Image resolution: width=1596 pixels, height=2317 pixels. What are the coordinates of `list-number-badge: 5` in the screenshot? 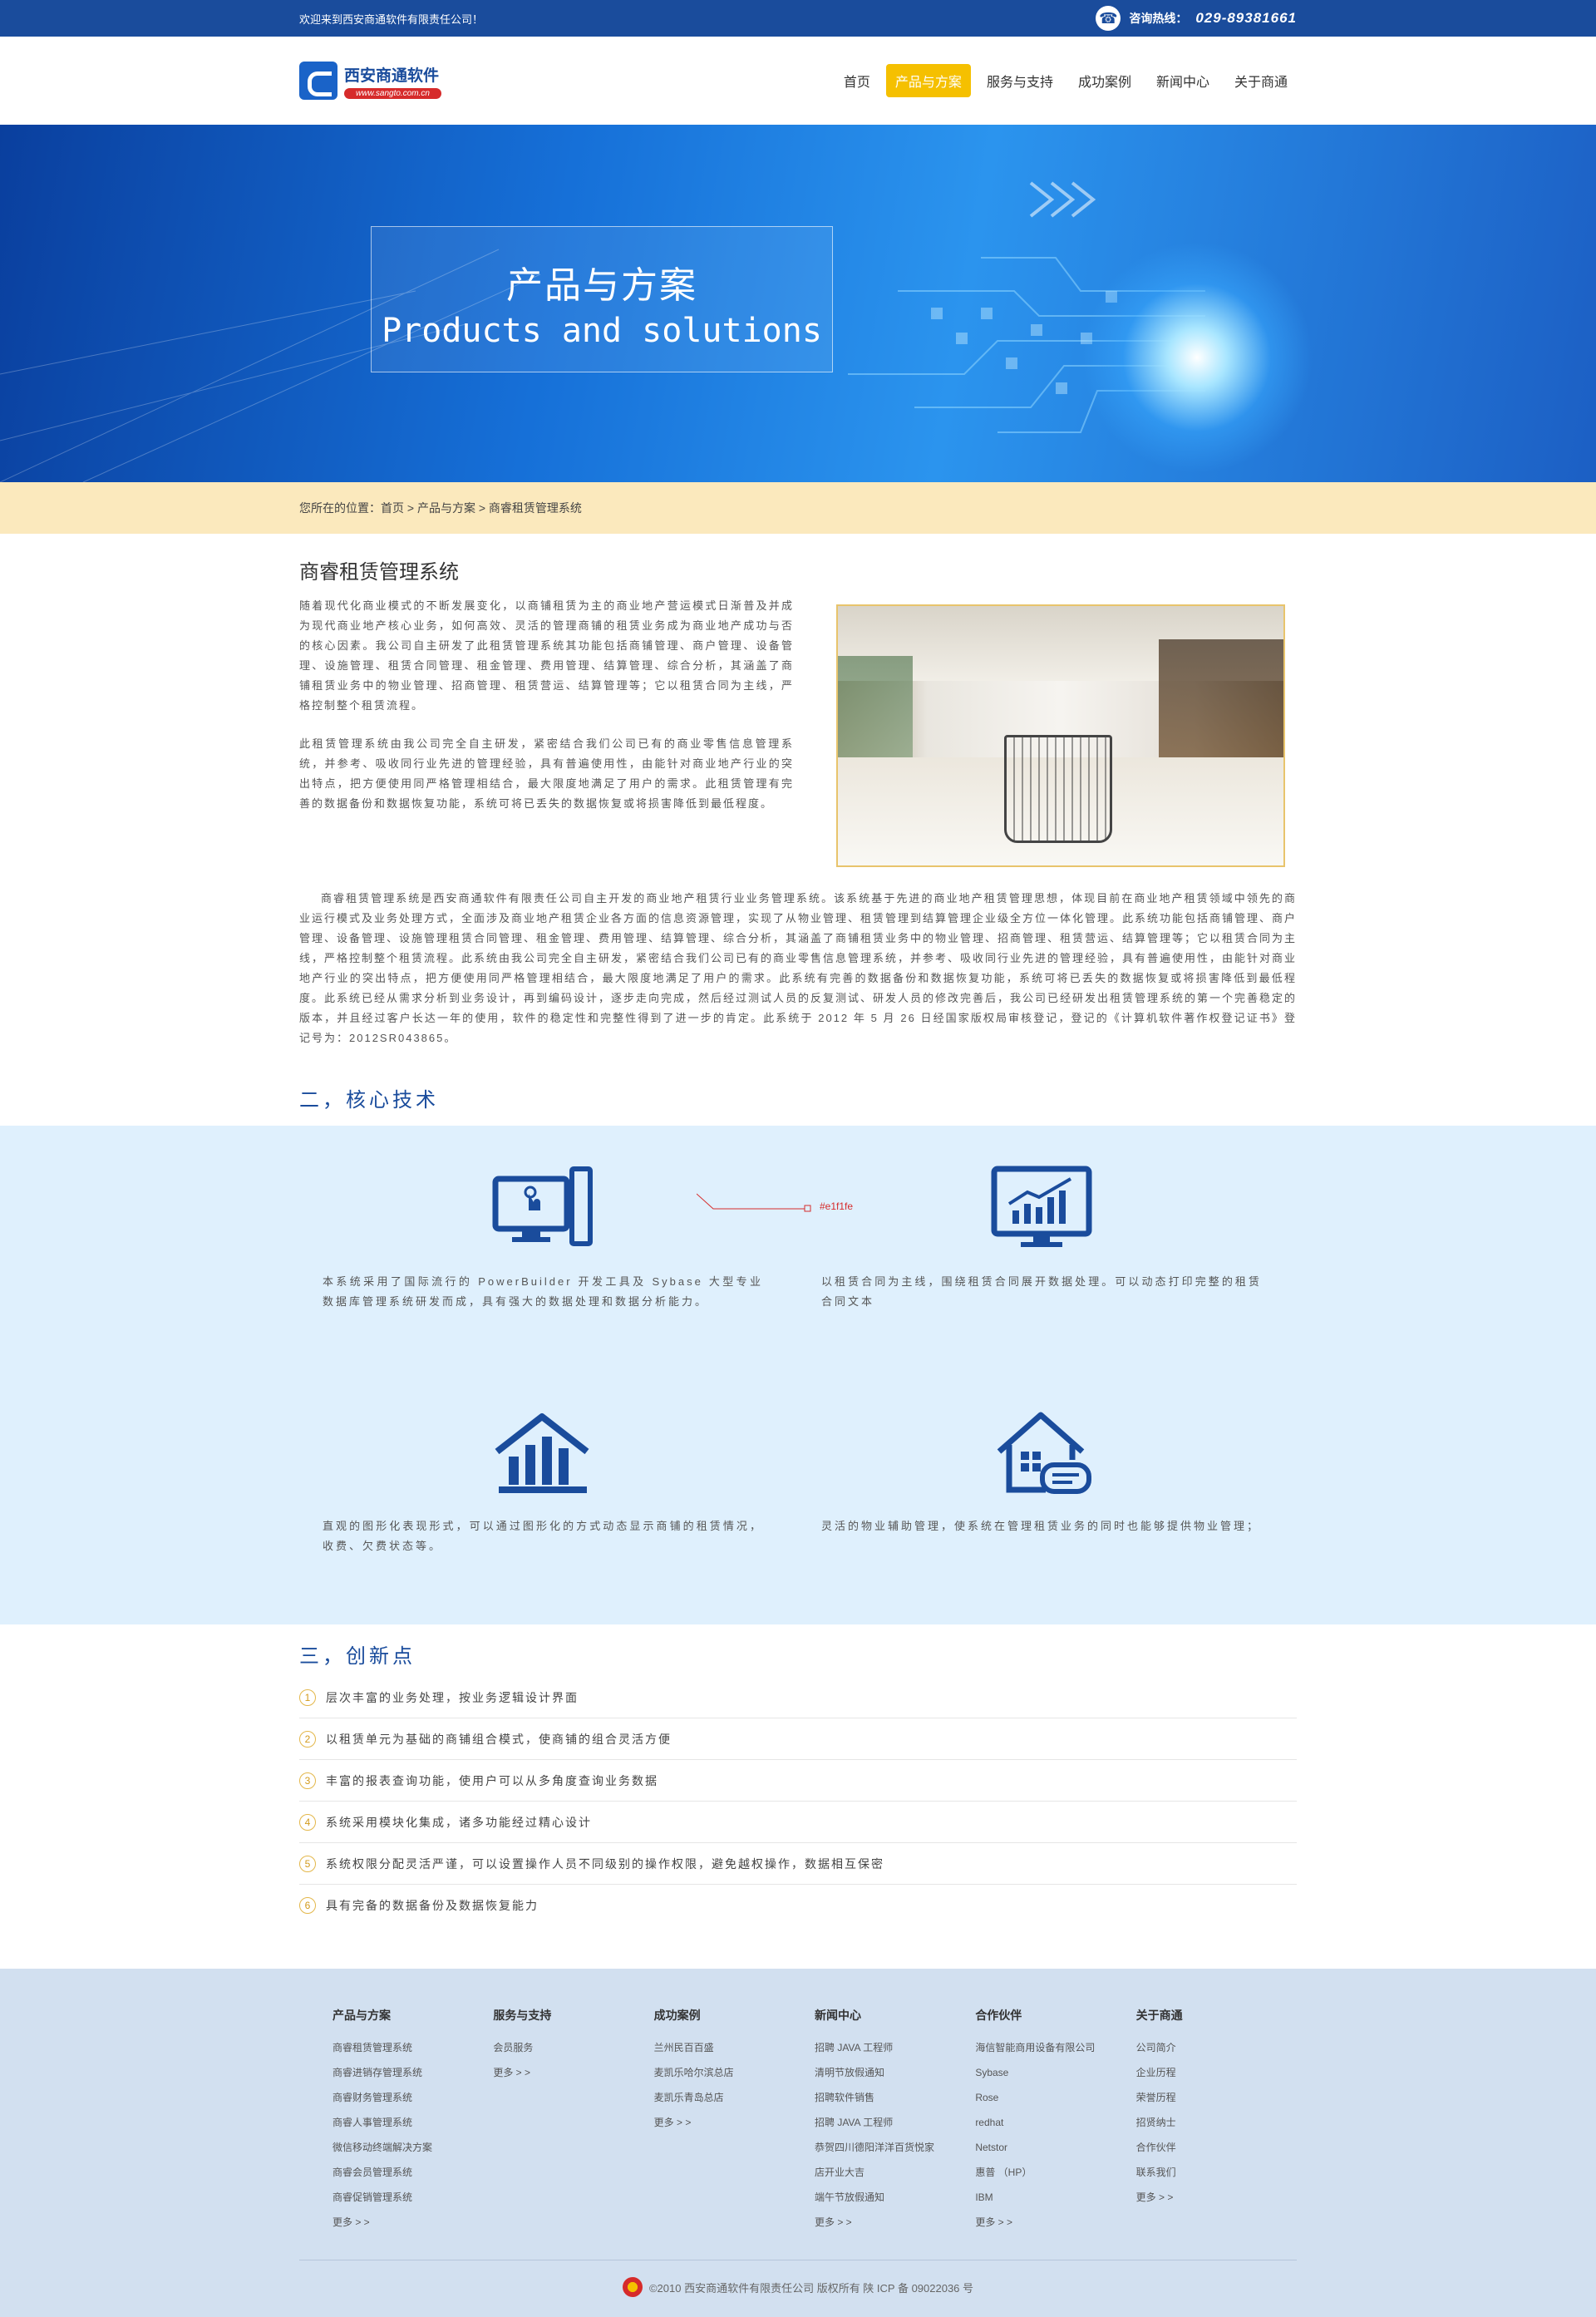 It's located at (307, 1863).